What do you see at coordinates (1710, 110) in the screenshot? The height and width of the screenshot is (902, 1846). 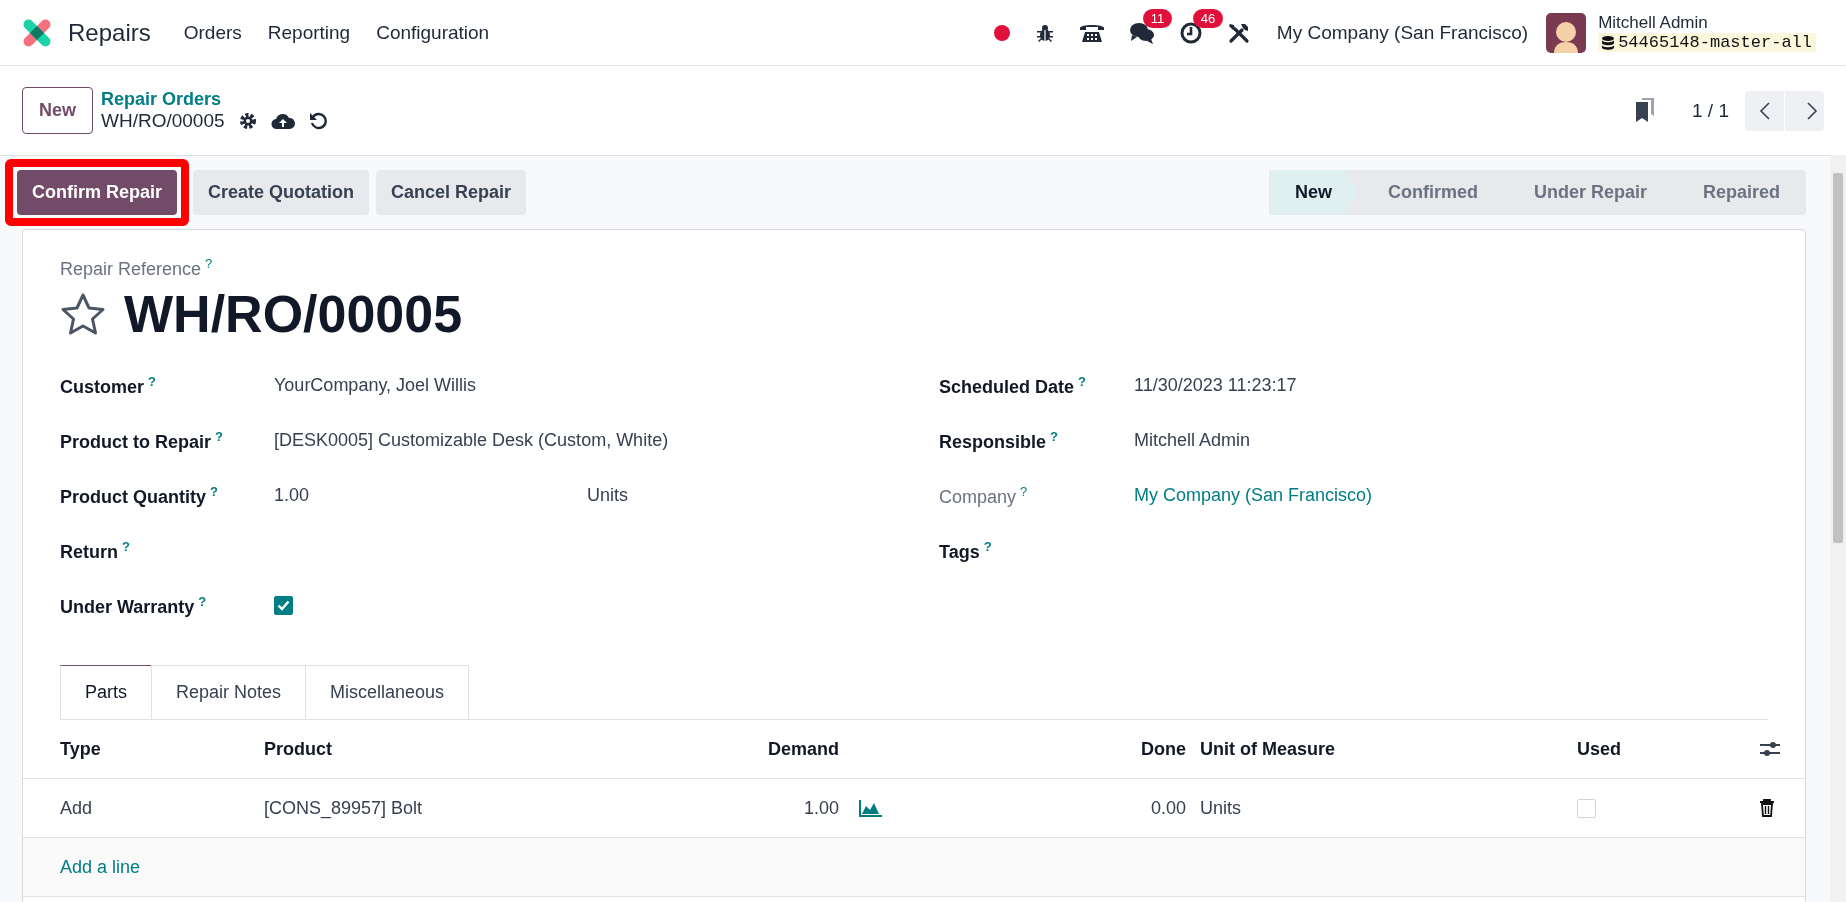 I see `pager-value: 1 / 1` at bounding box center [1710, 110].